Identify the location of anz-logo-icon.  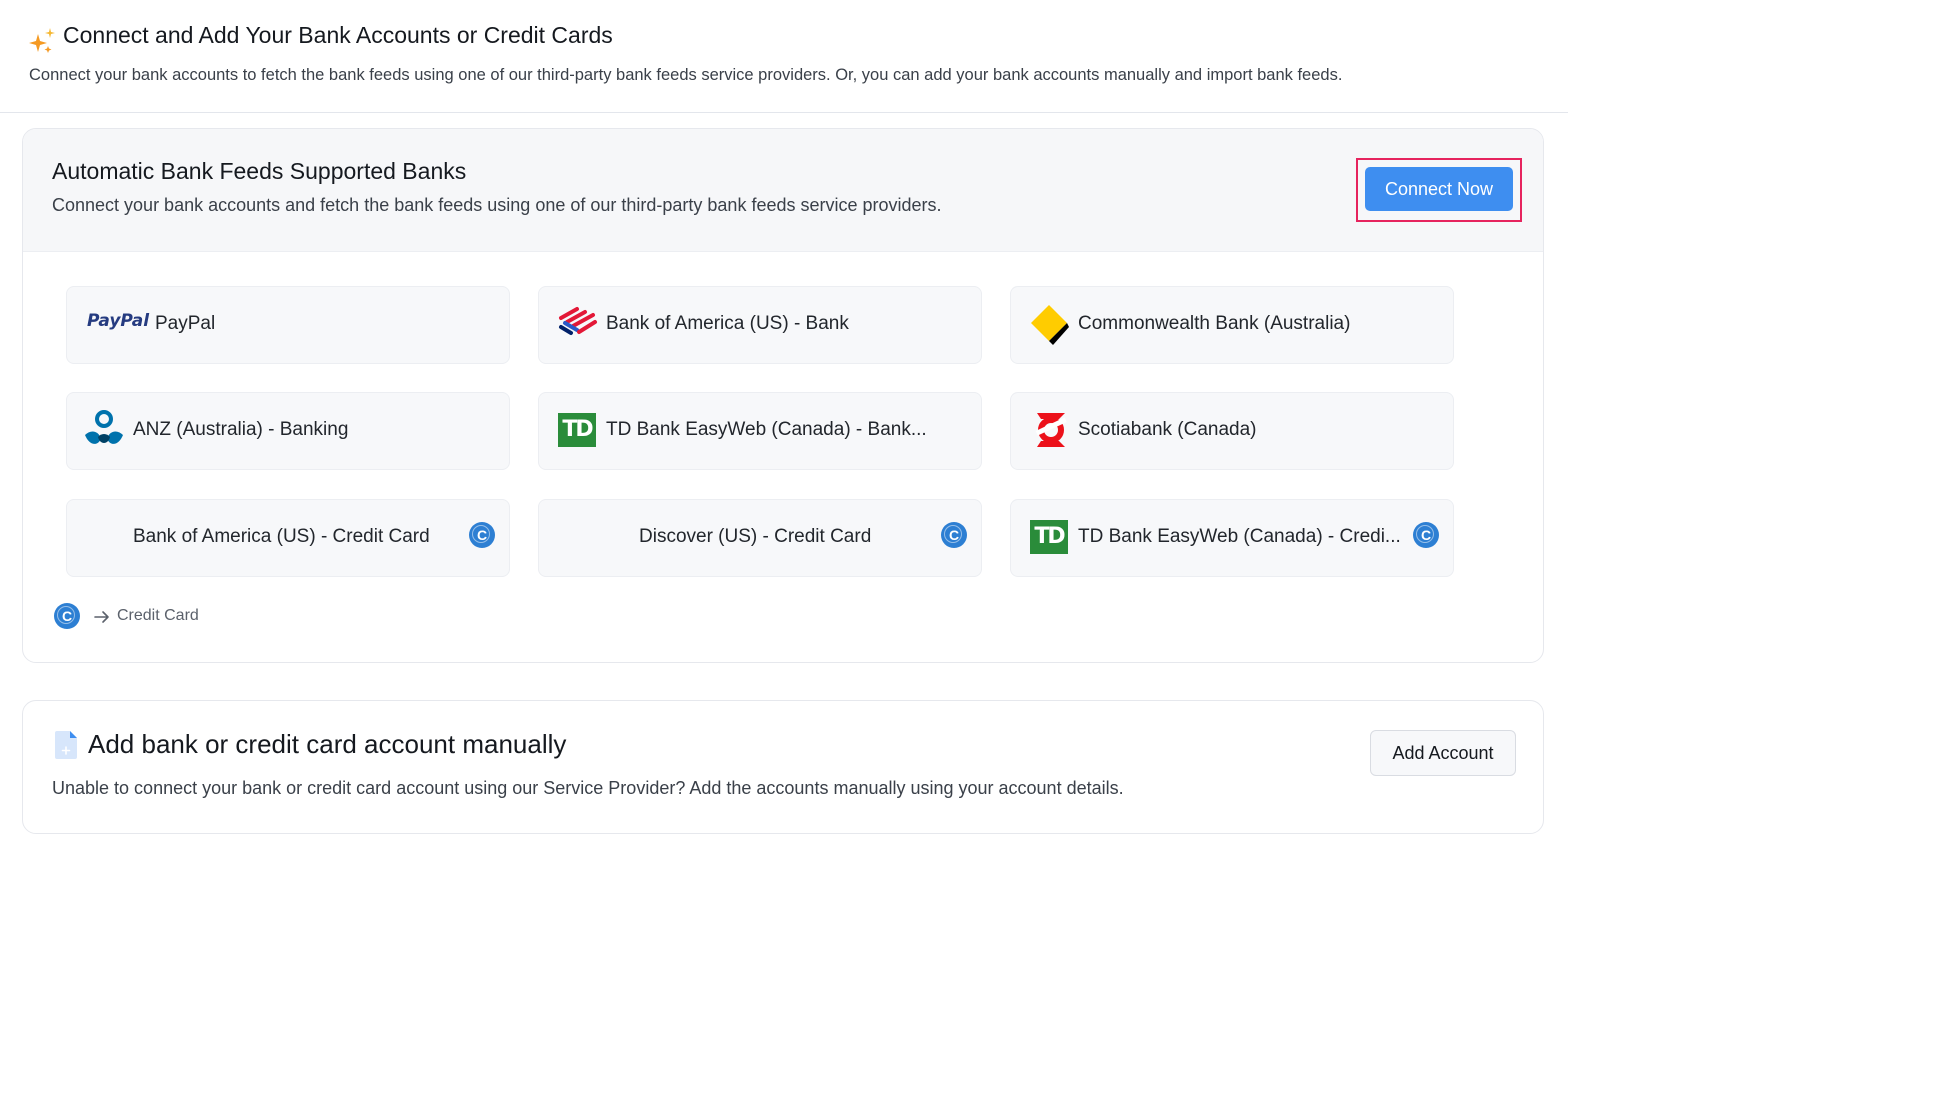
(104, 427).